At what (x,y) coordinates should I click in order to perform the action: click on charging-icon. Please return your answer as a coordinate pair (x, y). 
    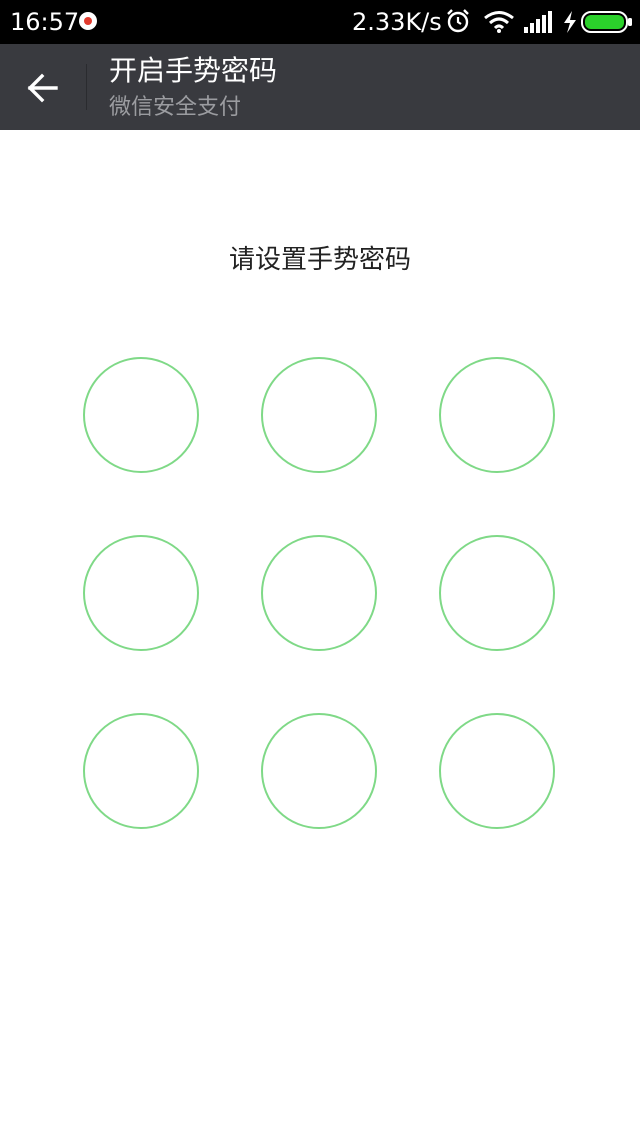
    Looking at the image, I should click on (570, 22).